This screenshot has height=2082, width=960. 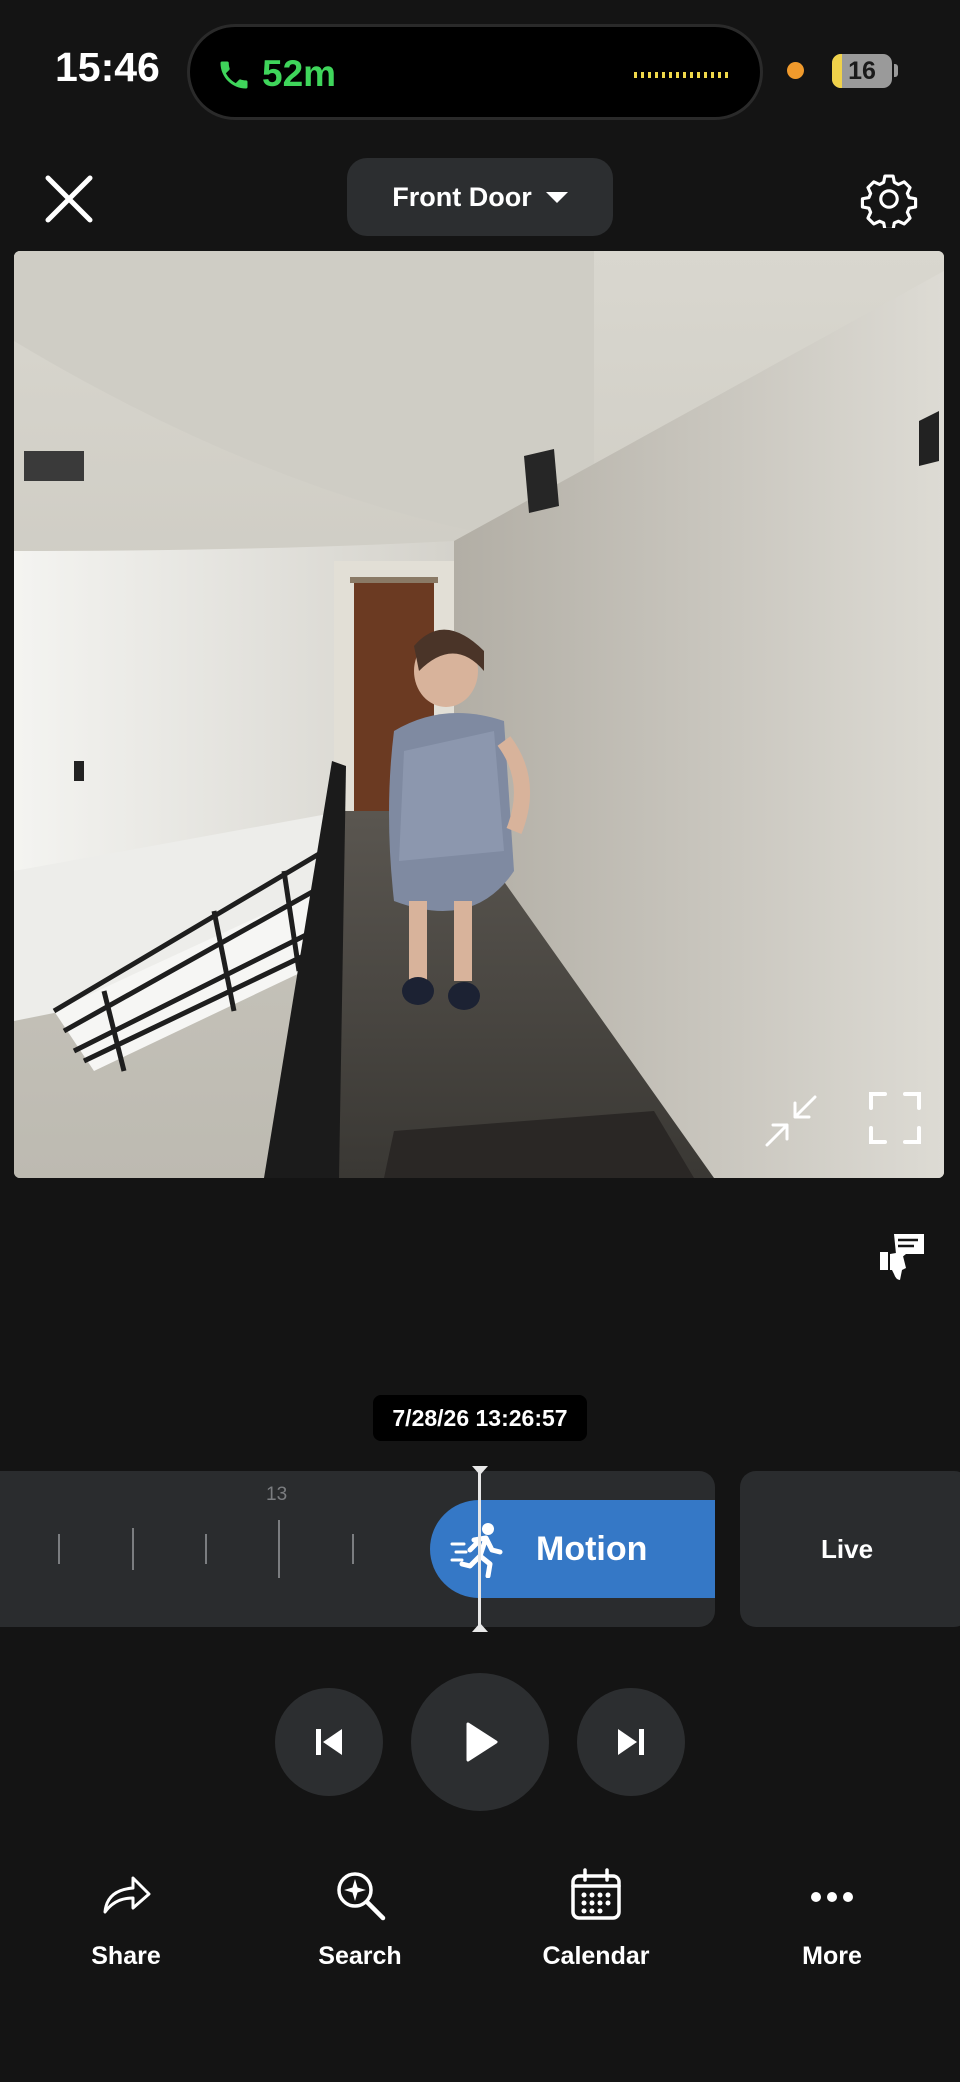 I want to click on calendar-label: Calendar, so click(x=596, y=1956).